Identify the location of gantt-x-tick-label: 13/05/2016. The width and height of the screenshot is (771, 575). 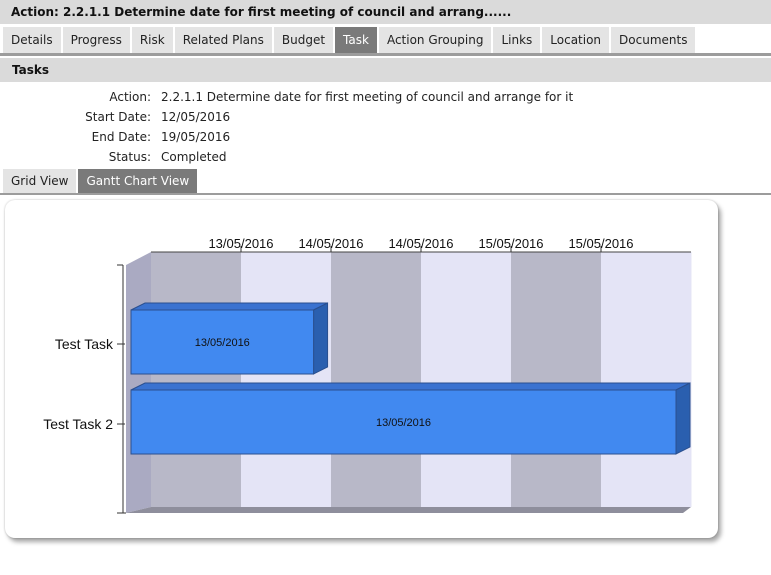
(240, 243).